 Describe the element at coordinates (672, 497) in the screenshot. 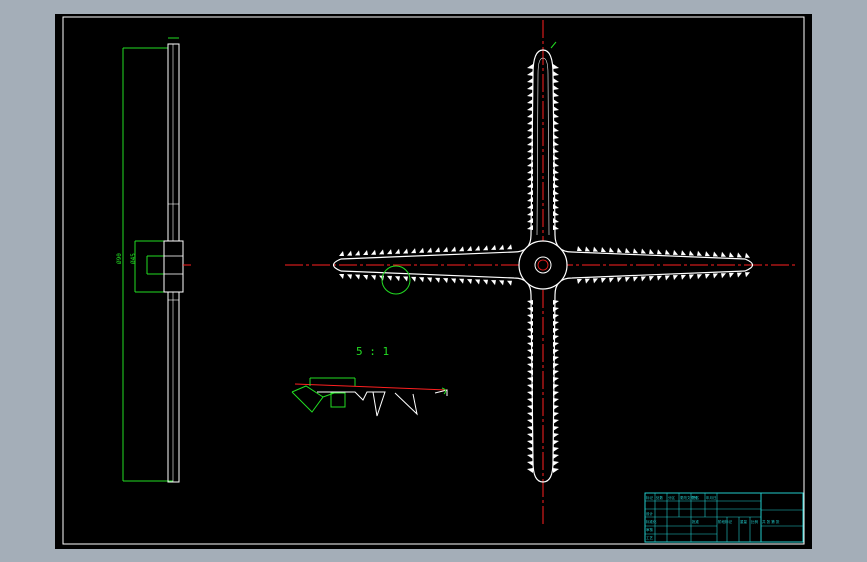

I see `title-block-cell: 分区` at that location.